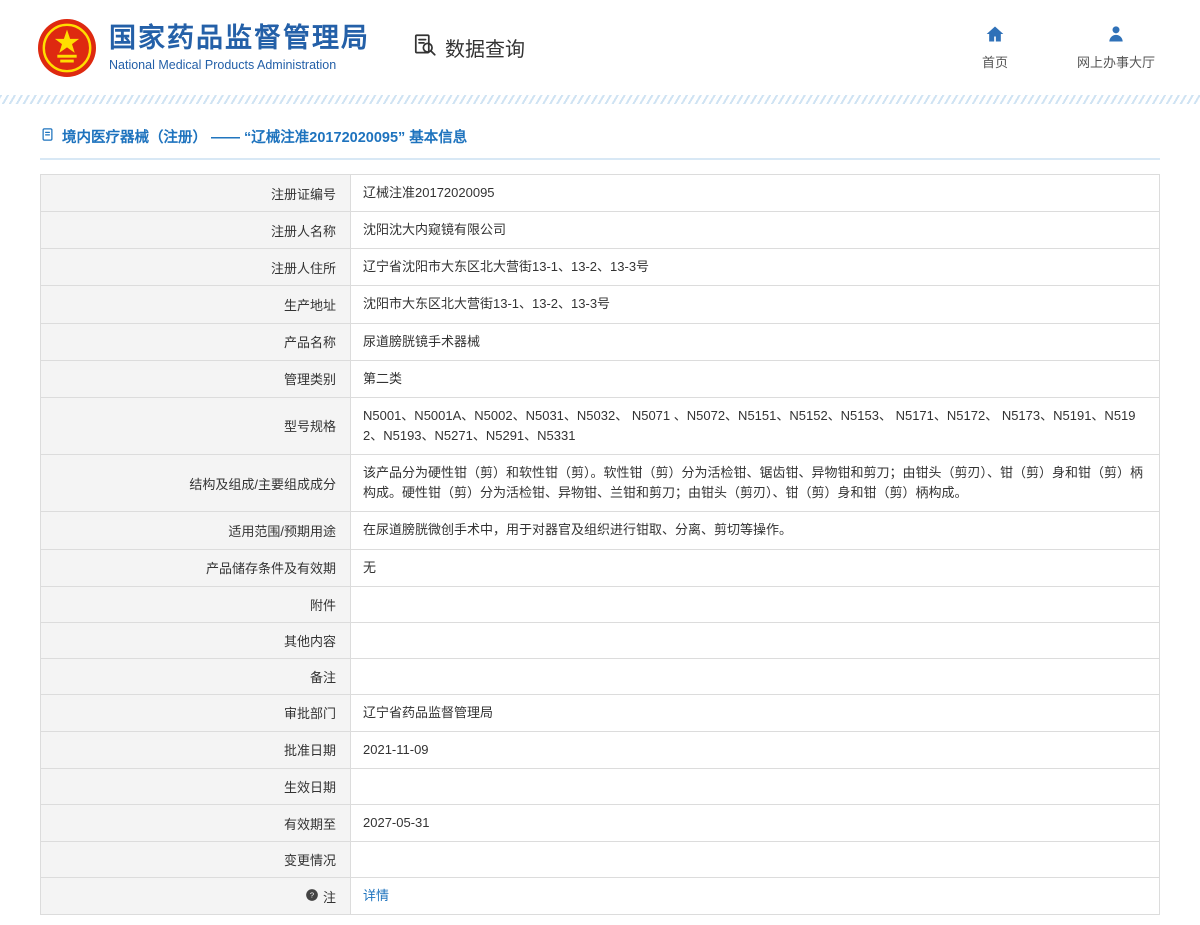 This screenshot has width=1200, height=925. Describe the element at coordinates (195, 304) in the screenshot. I see `row-label: 生产地址` at that location.